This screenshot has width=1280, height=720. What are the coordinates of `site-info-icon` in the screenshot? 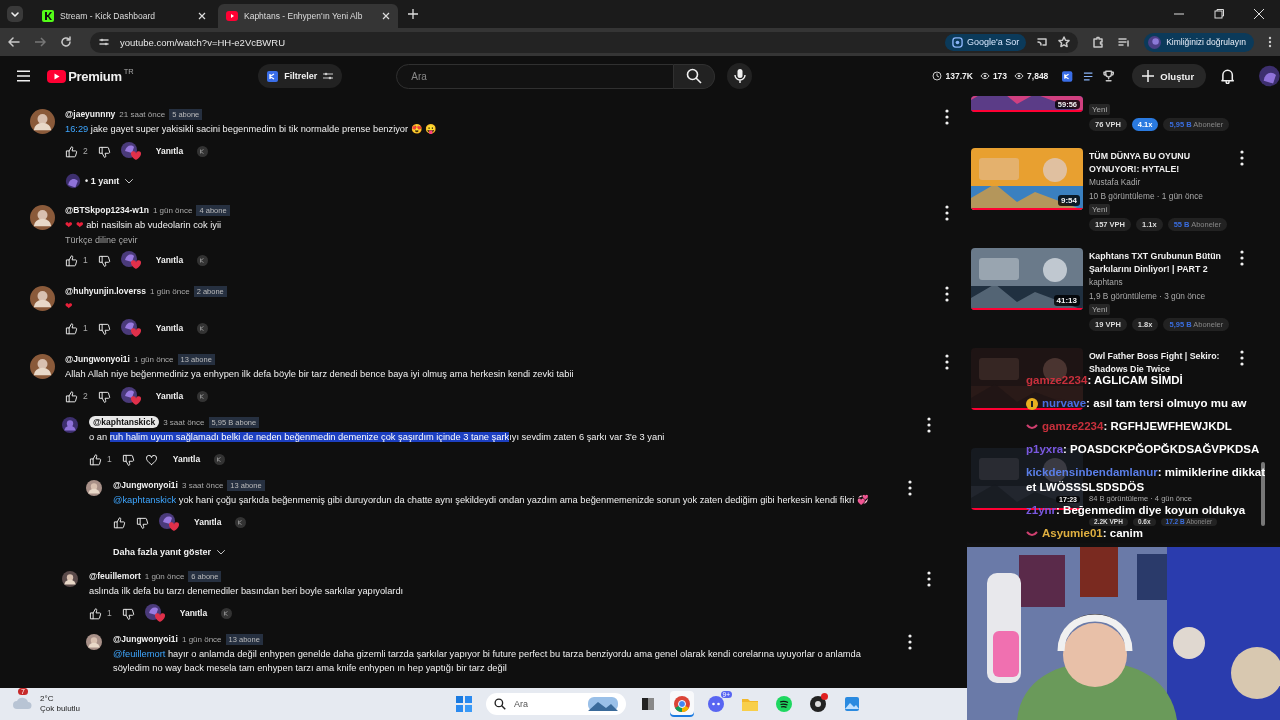 It's located at (104, 42).